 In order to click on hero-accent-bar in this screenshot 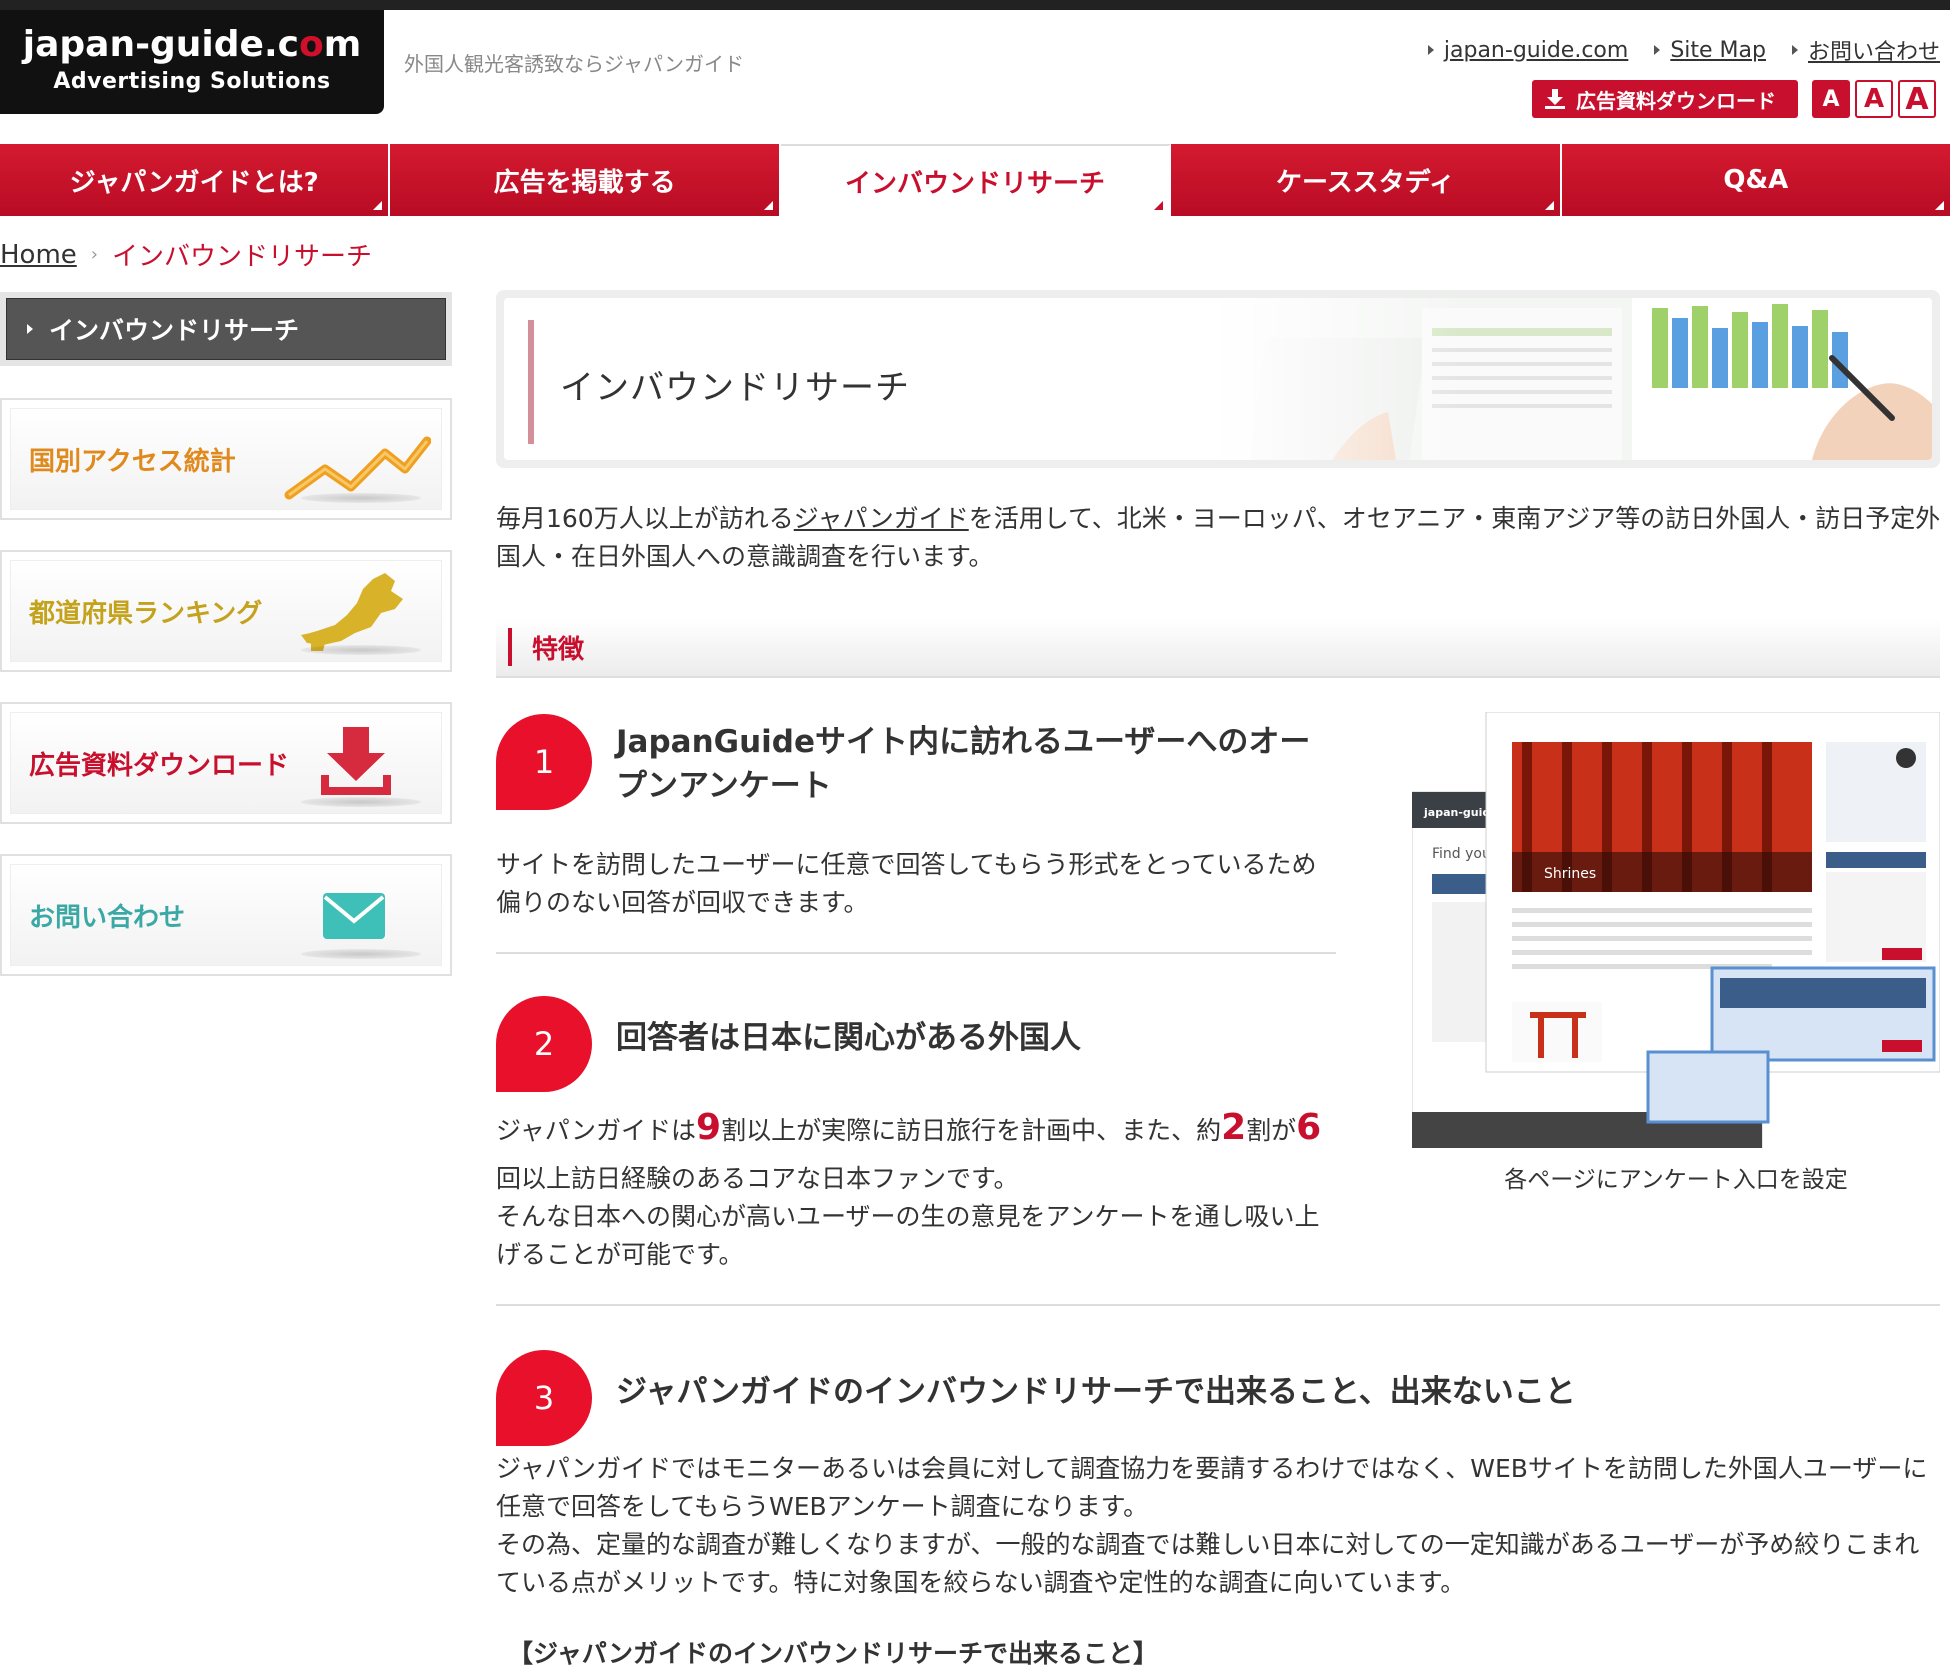, I will do `click(531, 382)`.